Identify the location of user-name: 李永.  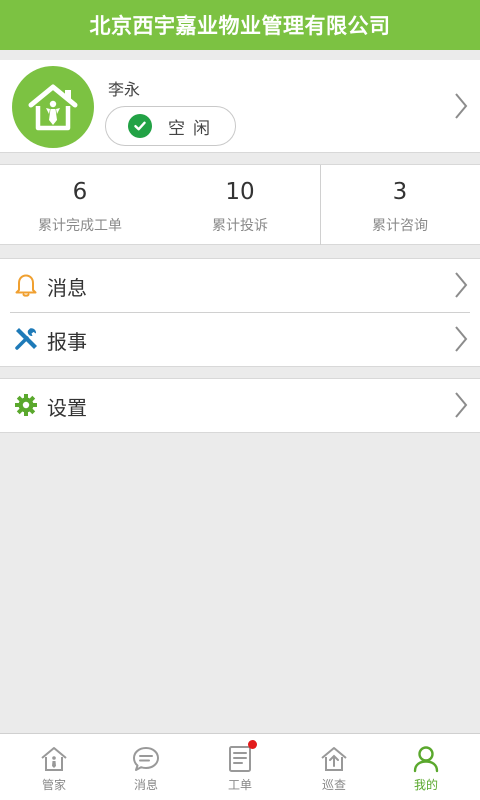
(124, 89).